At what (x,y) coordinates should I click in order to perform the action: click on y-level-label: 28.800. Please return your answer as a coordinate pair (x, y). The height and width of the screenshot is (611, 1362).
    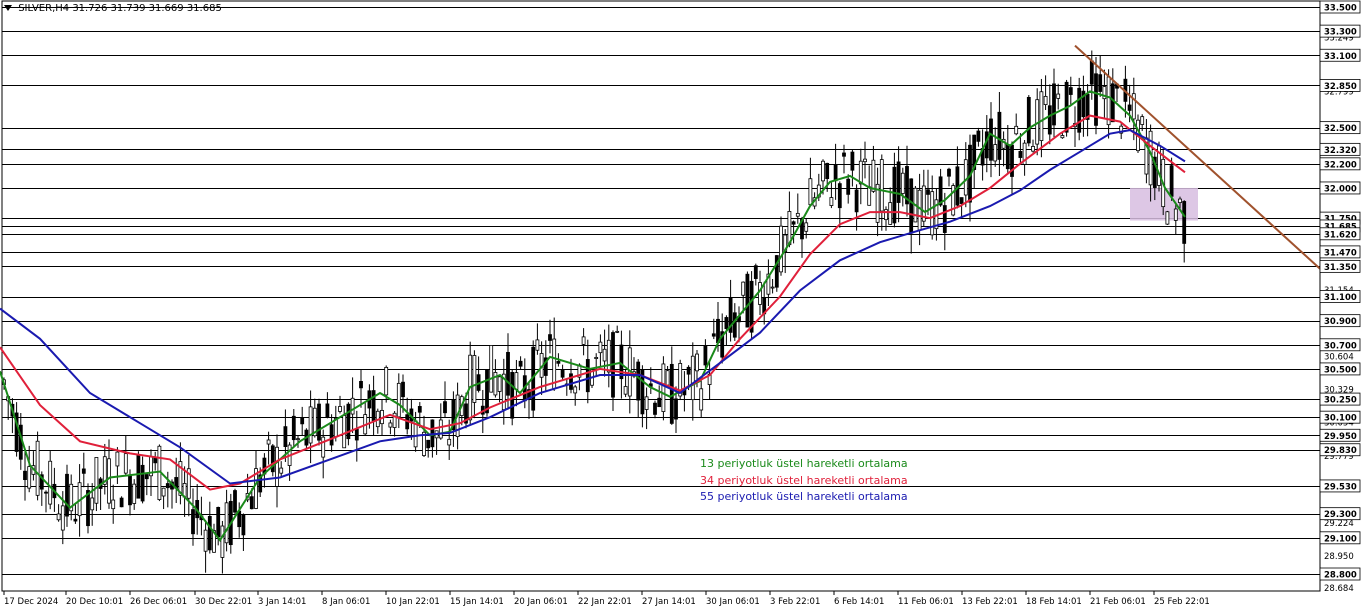
    Looking at the image, I should click on (1340, 576).